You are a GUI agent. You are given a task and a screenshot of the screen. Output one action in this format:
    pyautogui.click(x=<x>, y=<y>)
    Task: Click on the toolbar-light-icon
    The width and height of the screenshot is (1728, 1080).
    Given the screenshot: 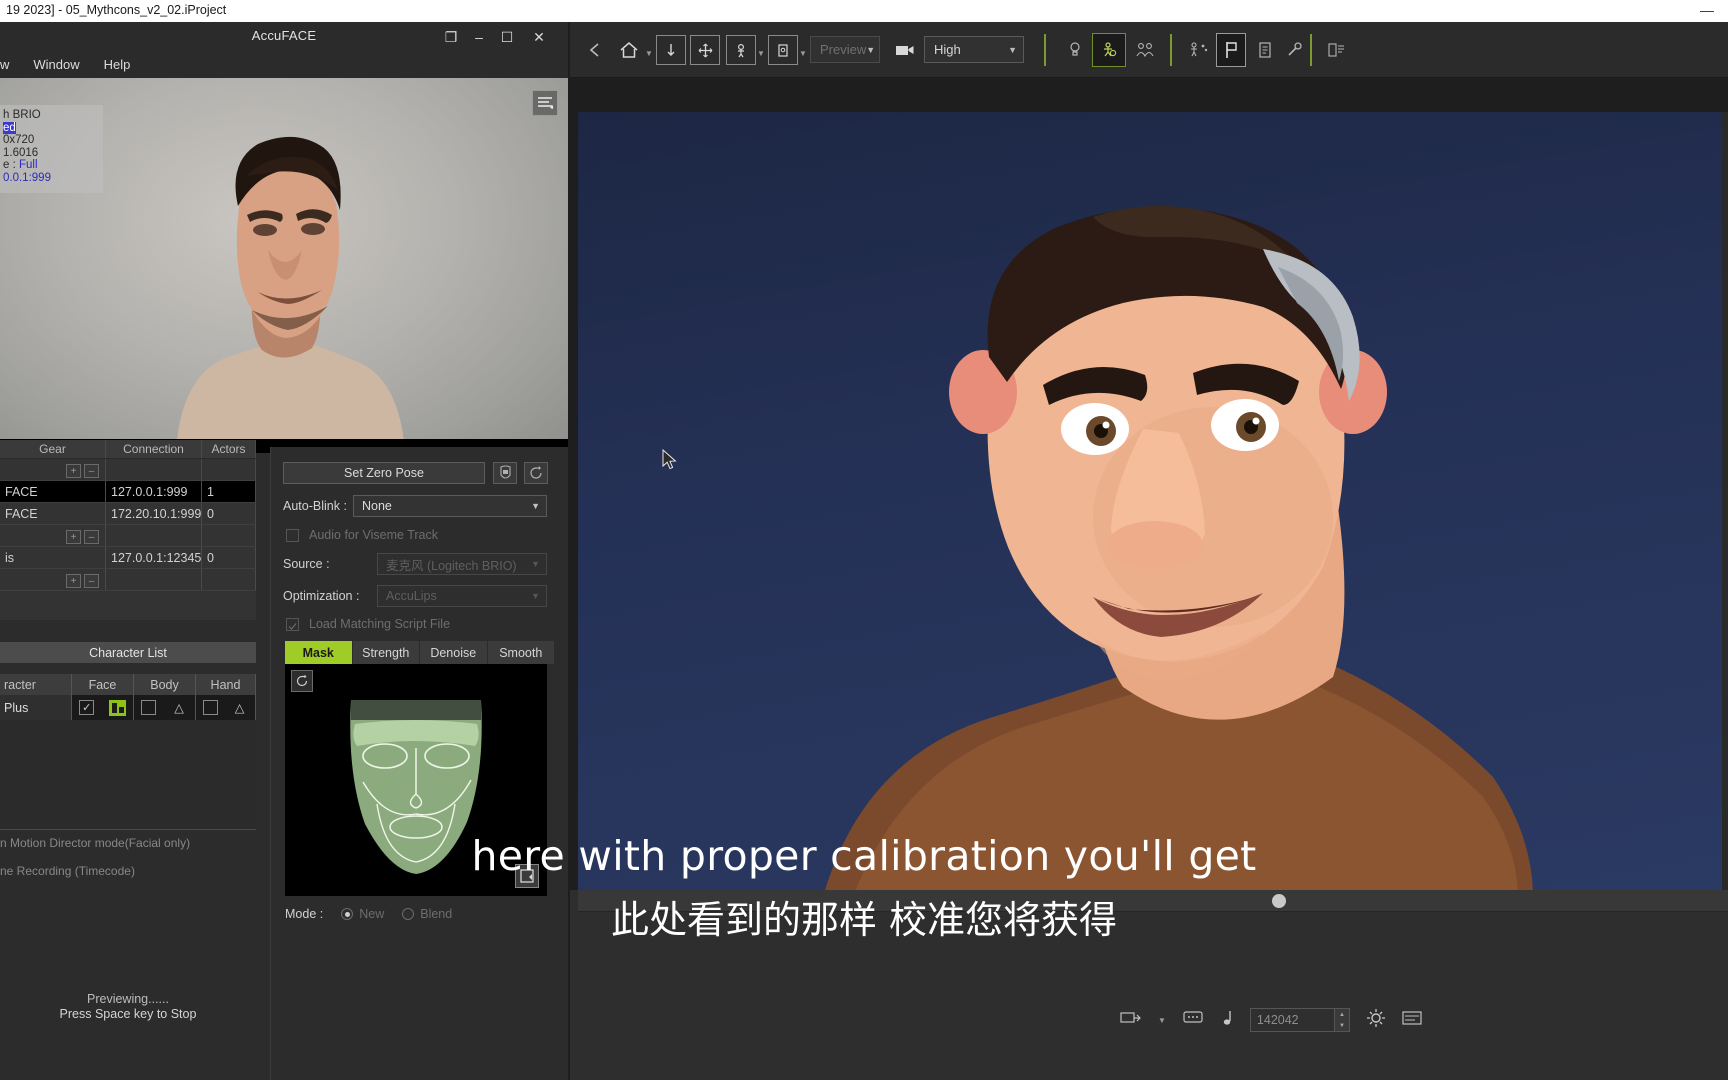 What is the action you would take?
    pyautogui.click(x=1075, y=50)
    